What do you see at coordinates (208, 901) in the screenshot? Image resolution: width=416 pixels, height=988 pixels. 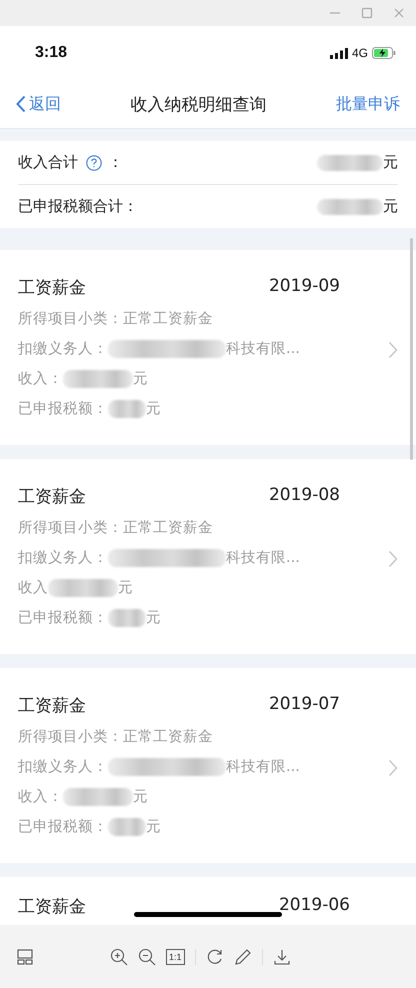 I see `record-card: 工资薪金 2019-06` at bounding box center [208, 901].